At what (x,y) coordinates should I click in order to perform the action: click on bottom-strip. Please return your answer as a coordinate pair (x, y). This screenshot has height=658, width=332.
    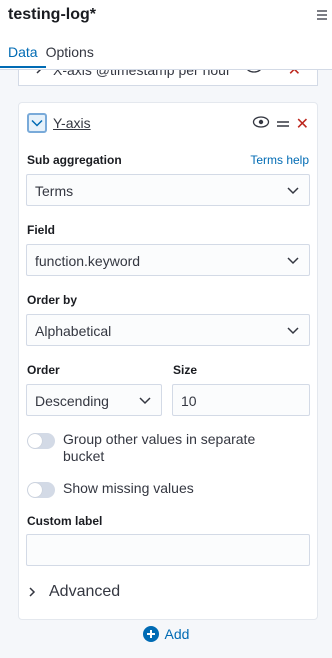
    Looking at the image, I should click on (166, 653).